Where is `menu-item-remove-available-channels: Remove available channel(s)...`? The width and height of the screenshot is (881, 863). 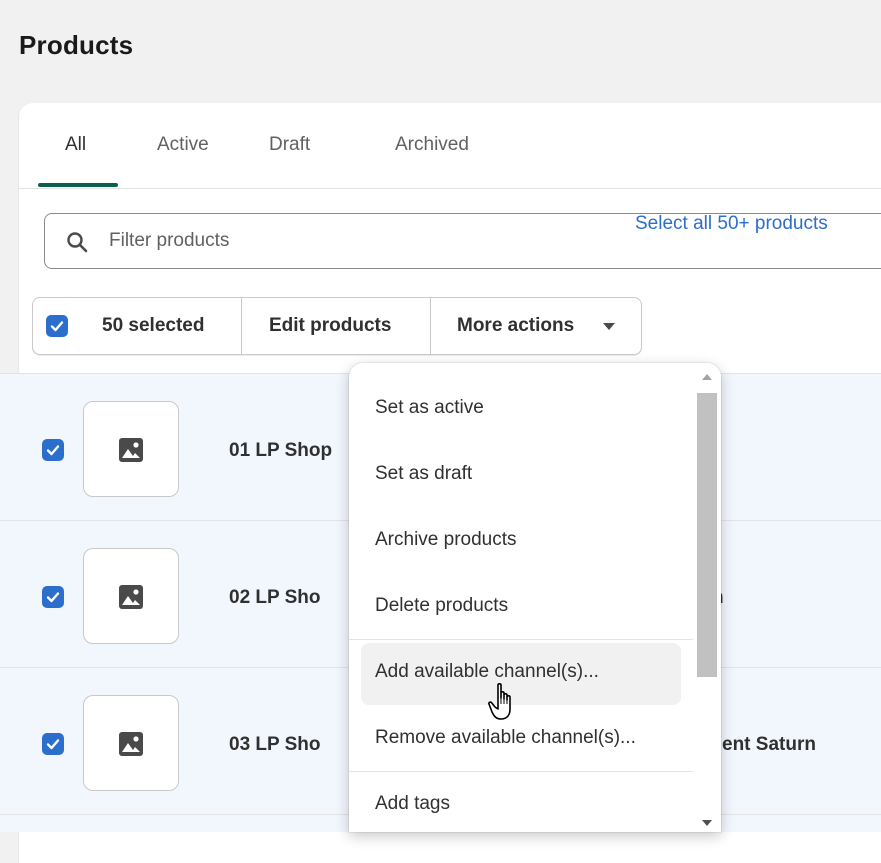
menu-item-remove-available-channels: Remove available channel(s)... is located at coordinates (521, 740).